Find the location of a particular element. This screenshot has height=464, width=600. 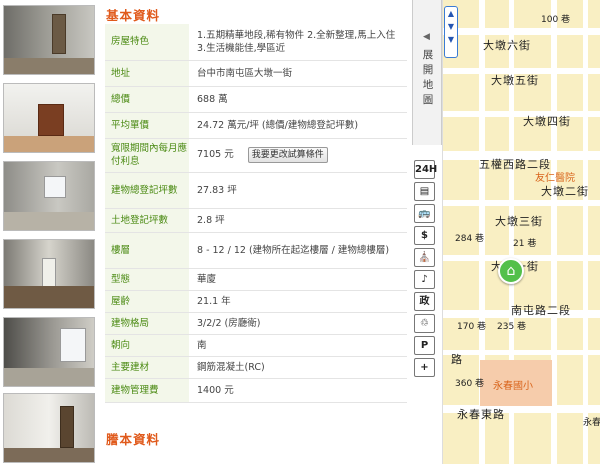

bus-icon: 🚌 is located at coordinates (424, 213).